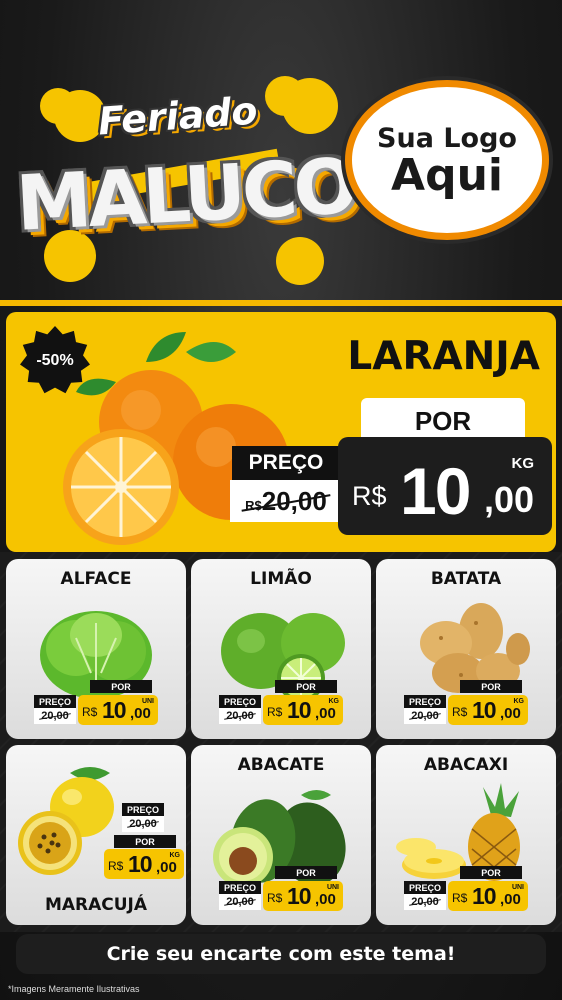 The height and width of the screenshot is (1000, 562). What do you see at coordinates (286, 463) in the screenshot?
I see `featured-preco-label: PREÇO` at bounding box center [286, 463].